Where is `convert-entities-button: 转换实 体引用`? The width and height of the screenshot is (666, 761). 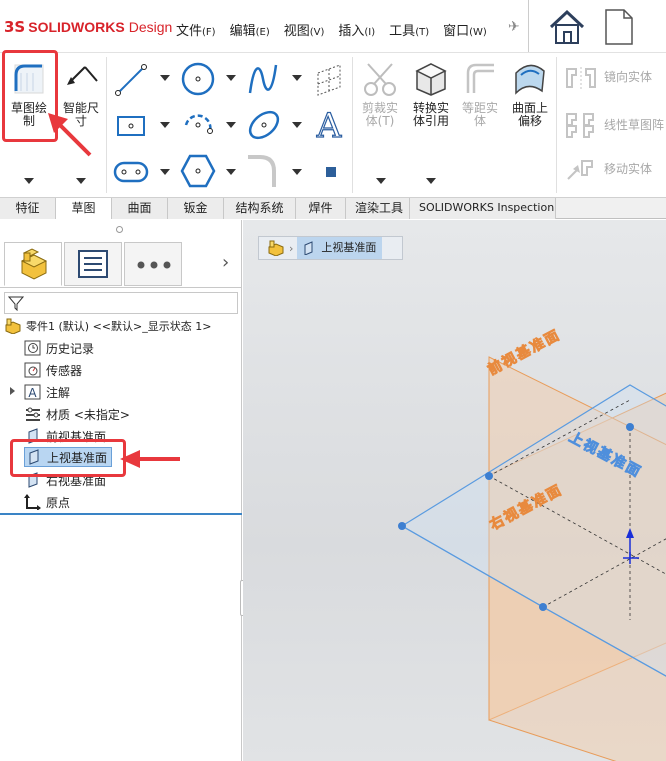 convert-entities-button: 转换实 体引用 is located at coordinates (431, 99).